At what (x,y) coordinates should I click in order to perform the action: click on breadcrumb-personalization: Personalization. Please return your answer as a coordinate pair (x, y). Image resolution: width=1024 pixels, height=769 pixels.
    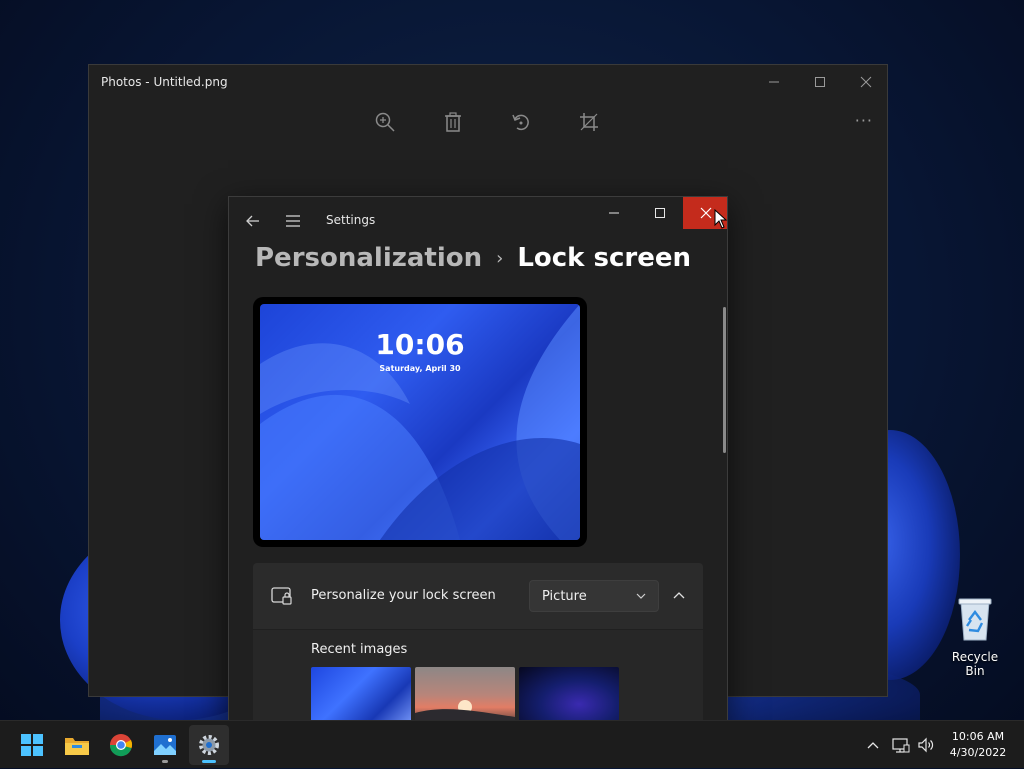
    Looking at the image, I should click on (368, 258).